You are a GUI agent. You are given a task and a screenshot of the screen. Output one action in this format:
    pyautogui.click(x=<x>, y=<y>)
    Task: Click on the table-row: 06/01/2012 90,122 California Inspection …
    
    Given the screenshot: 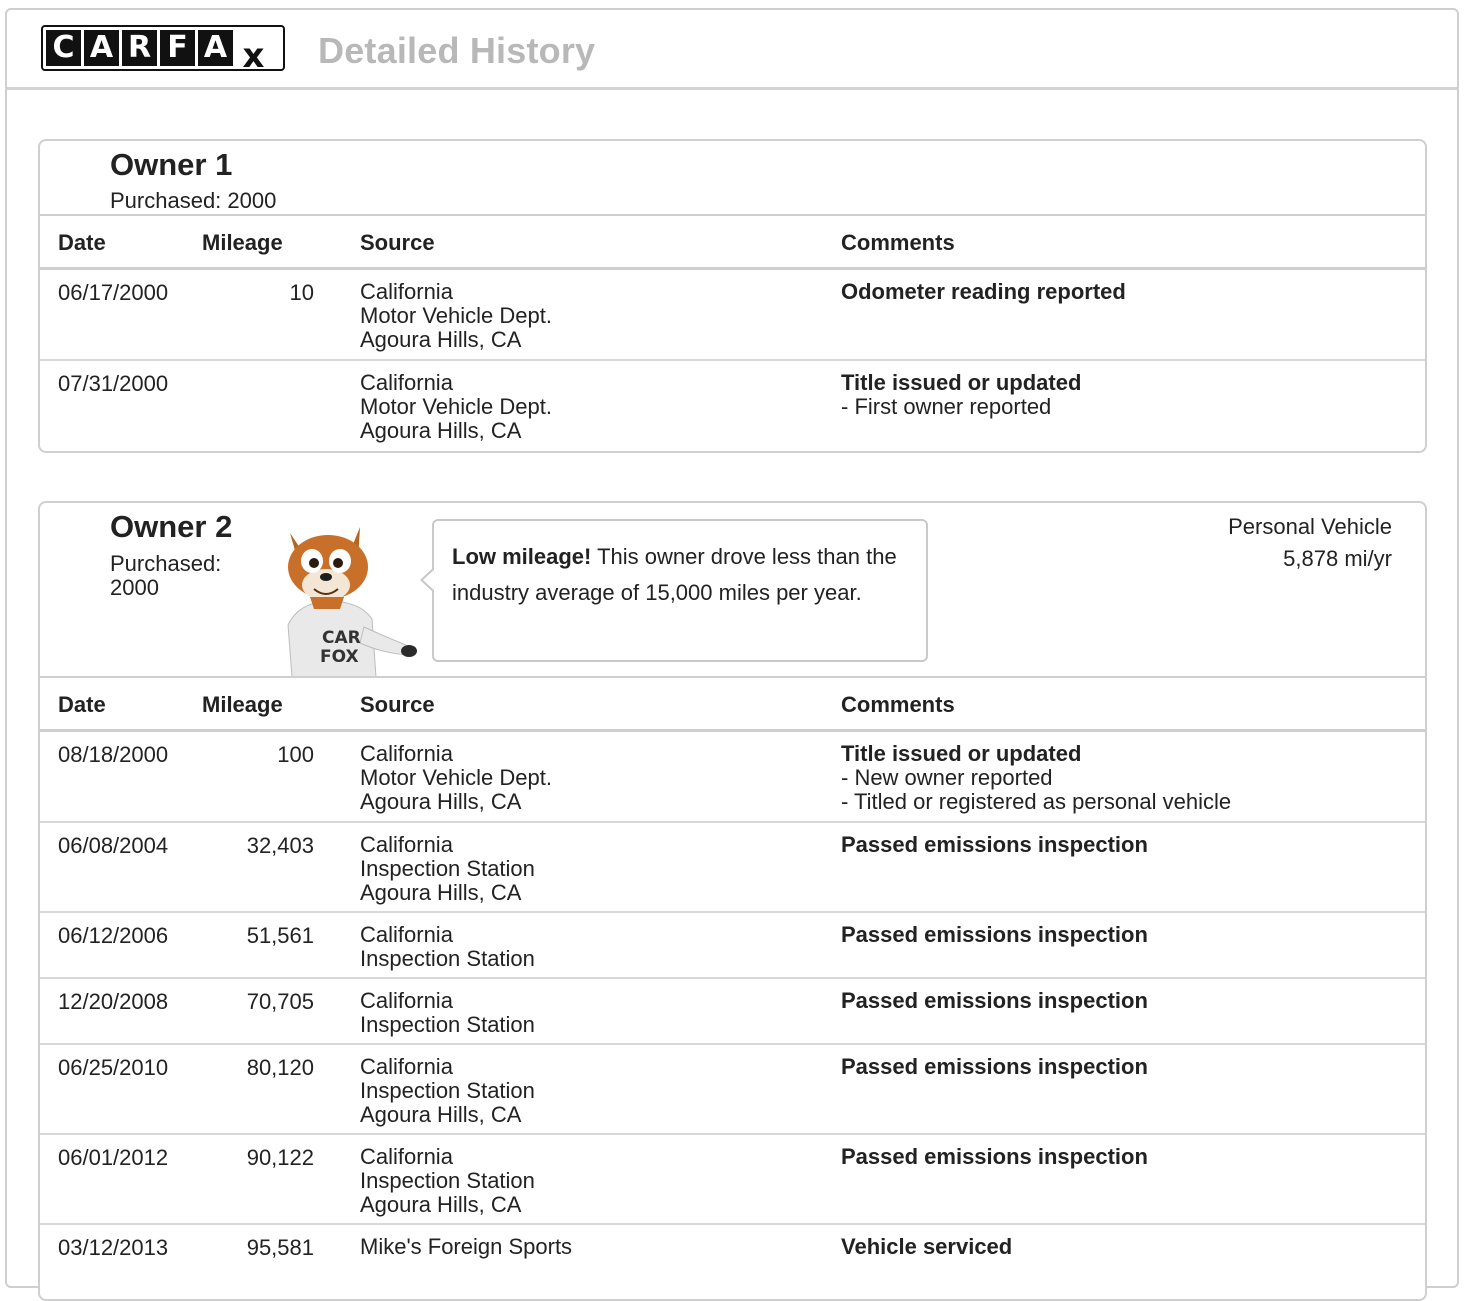 What is the action you would take?
    pyautogui.click(x=732, y=1180)
    